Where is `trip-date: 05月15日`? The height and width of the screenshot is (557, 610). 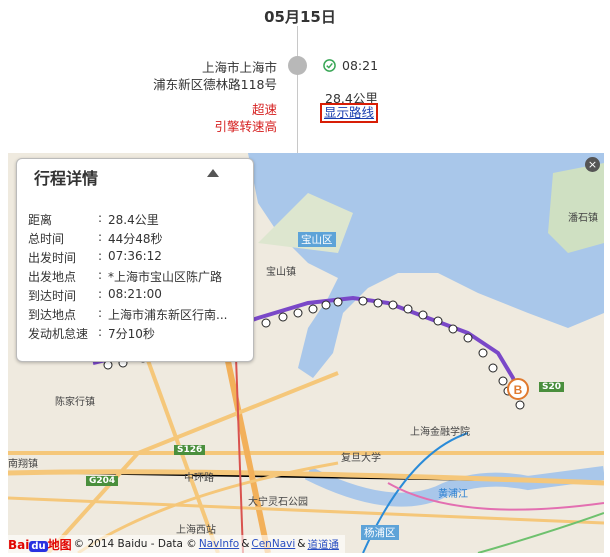 trip-date: 05月15日 is located at coordinates (300, 17).